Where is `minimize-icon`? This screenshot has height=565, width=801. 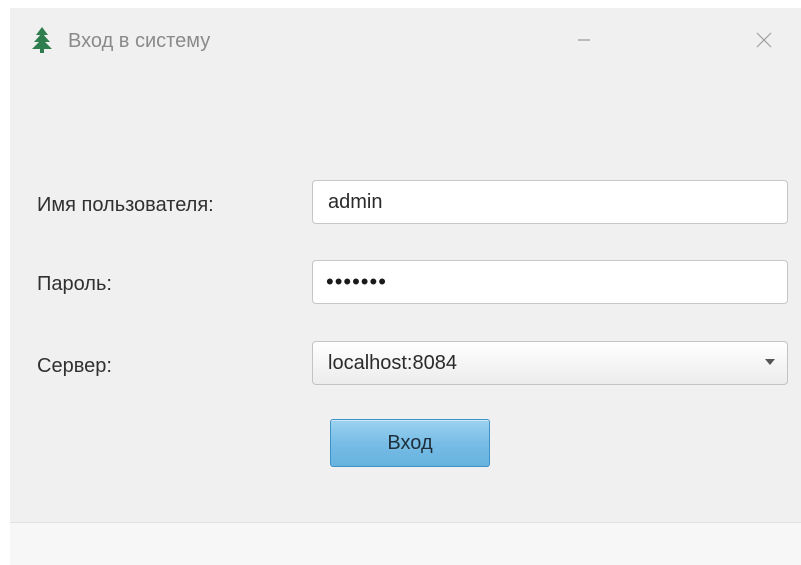
minimize-icon is located at coordinates (584, 40).